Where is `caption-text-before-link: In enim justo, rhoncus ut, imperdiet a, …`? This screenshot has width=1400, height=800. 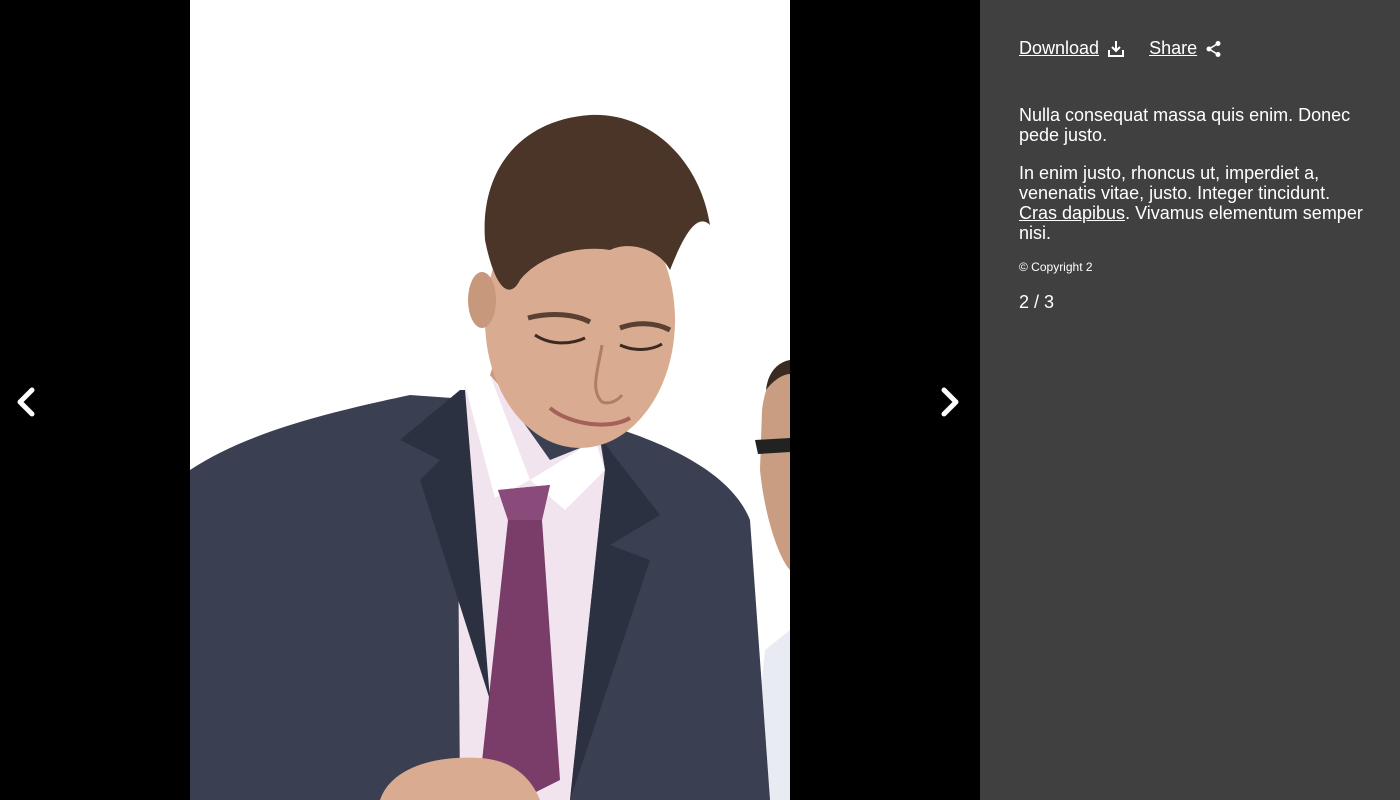
caption-text-before-link: In enim justo, rhoncus ut, imperdiet a, … is located at coordinates (1175, 183).